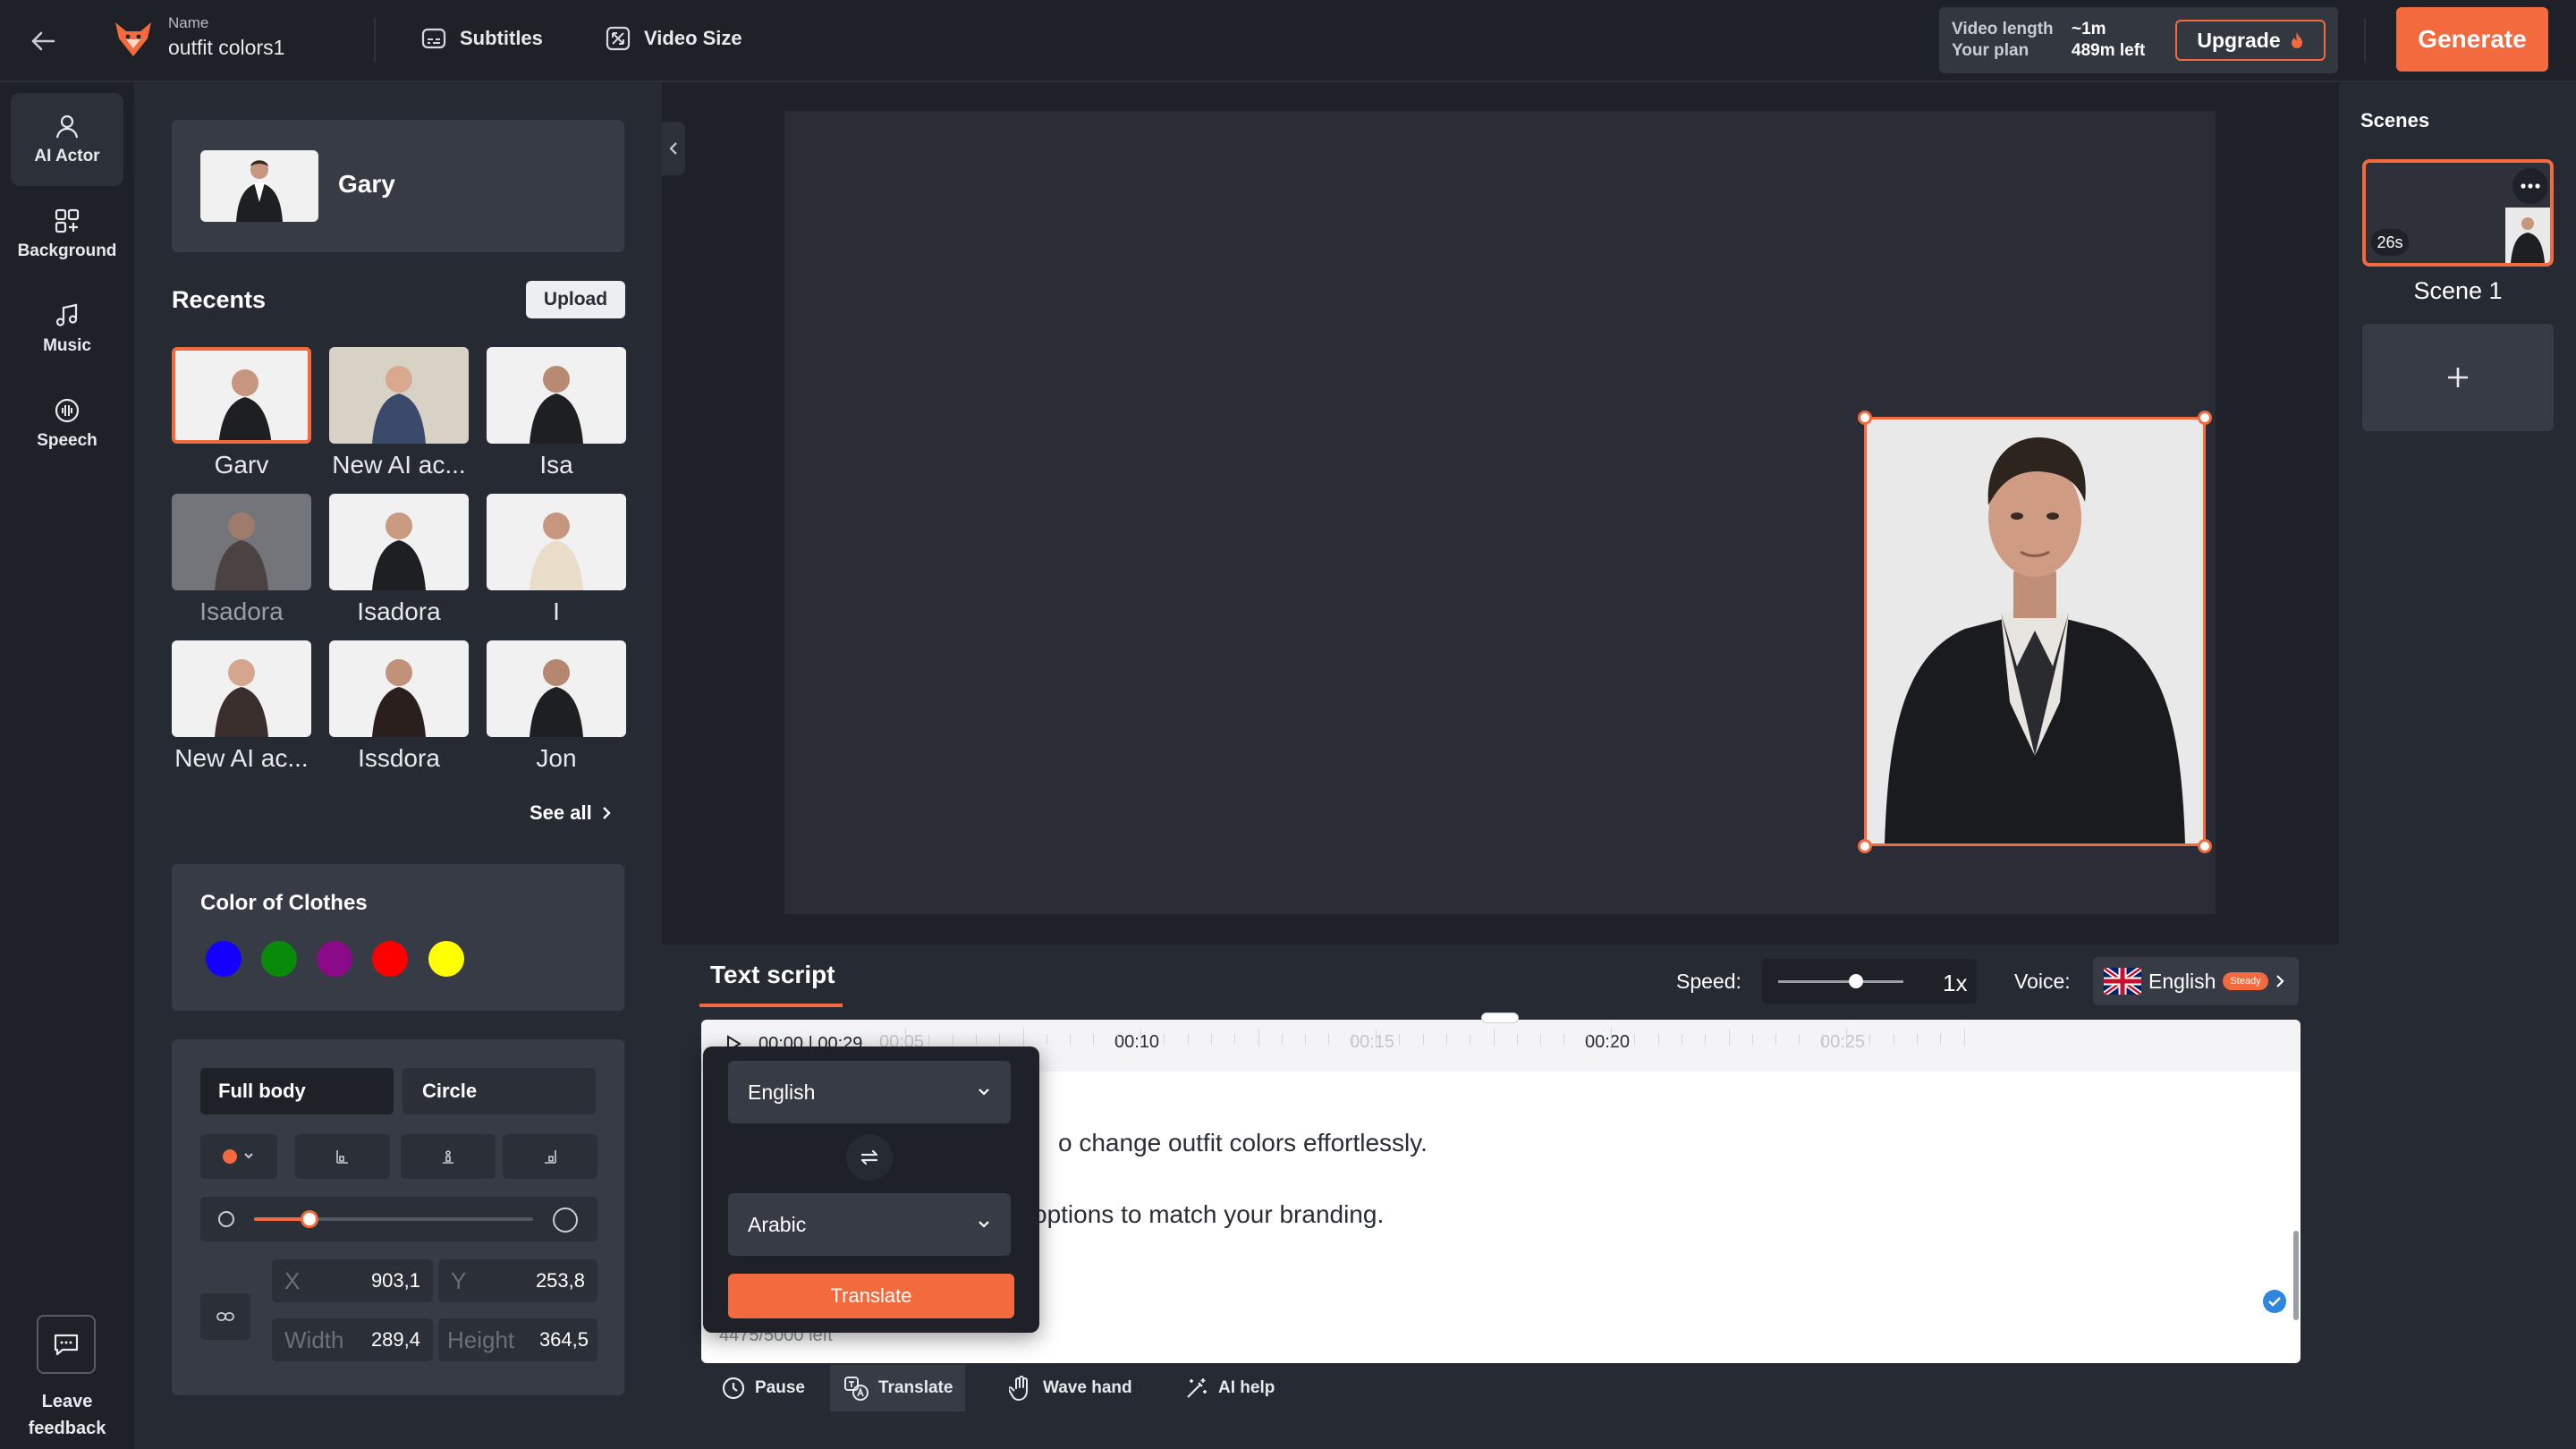 This screenshot has height=1449, width=2576. Describe the element at coordinates (1500, 1018) in the screenshot. I see `timeline-drag-handle` at that location.